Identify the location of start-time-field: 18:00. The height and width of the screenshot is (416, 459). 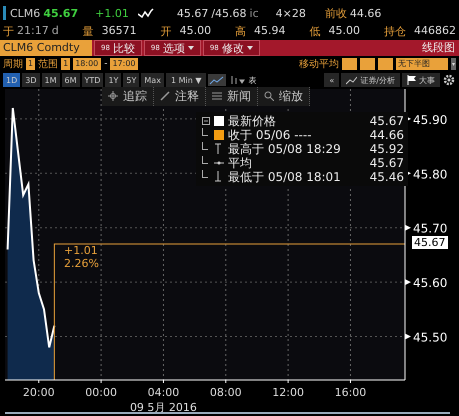
(87, 64).